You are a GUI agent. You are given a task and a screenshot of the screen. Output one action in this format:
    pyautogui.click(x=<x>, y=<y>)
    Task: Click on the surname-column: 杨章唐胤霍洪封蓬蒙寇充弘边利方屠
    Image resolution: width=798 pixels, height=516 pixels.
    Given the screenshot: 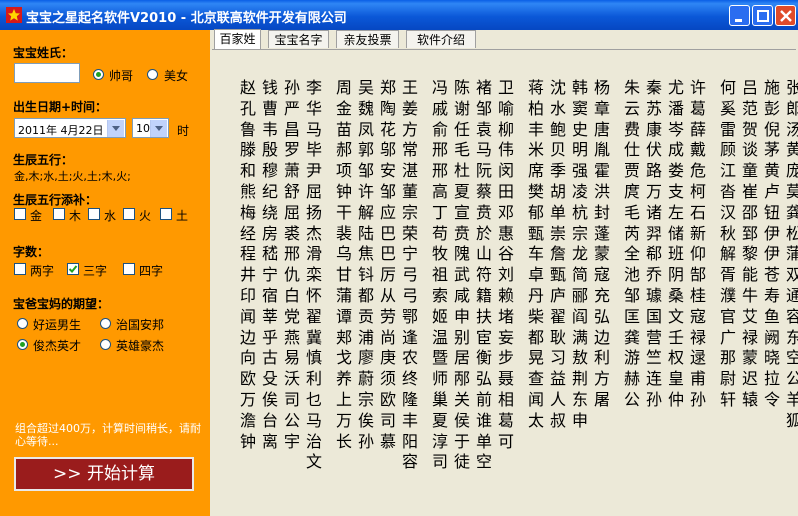 What is the action you would take?
    pyautogui.click(x=601, y=243)
    